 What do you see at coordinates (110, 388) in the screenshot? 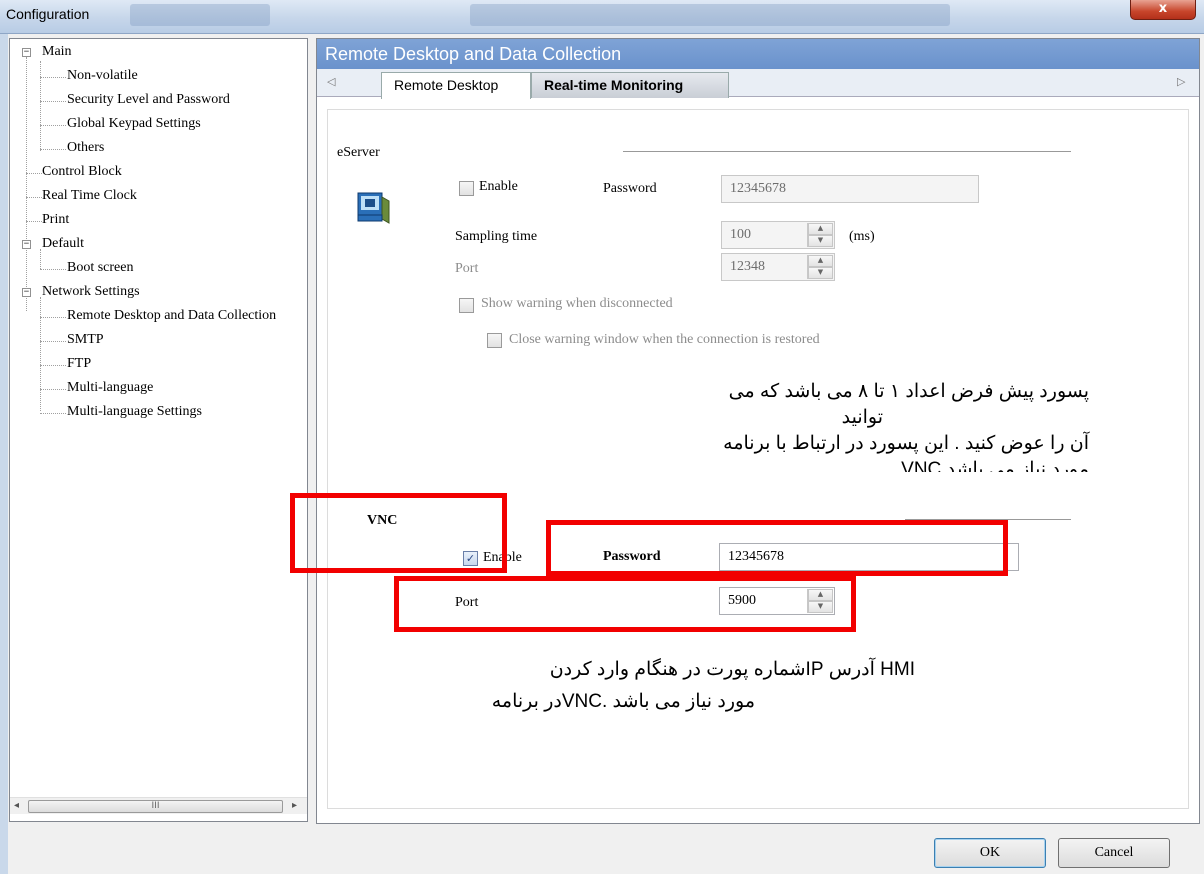
I see `tree-item: Multi-language` at bounding box center [110, 388].